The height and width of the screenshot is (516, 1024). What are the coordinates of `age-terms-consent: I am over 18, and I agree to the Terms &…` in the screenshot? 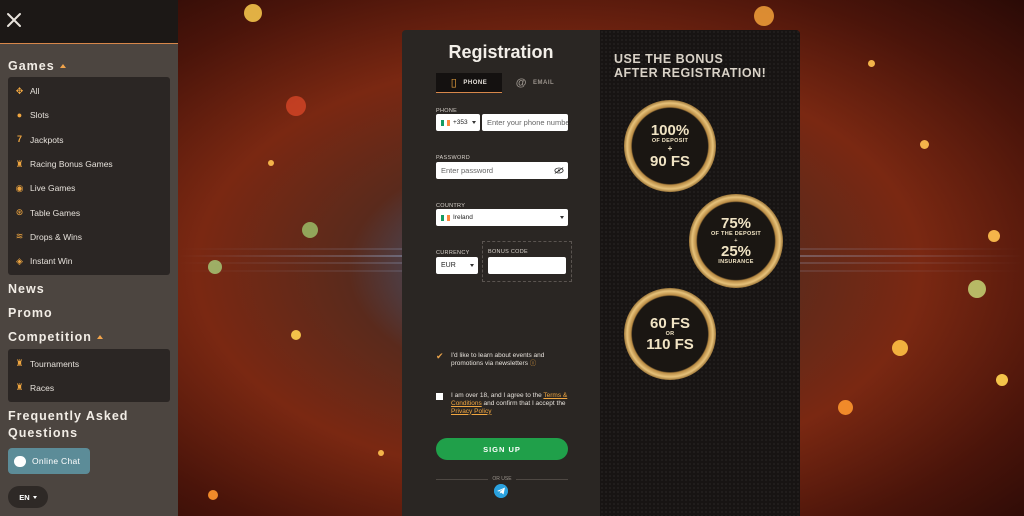 It's located at (506, 403).